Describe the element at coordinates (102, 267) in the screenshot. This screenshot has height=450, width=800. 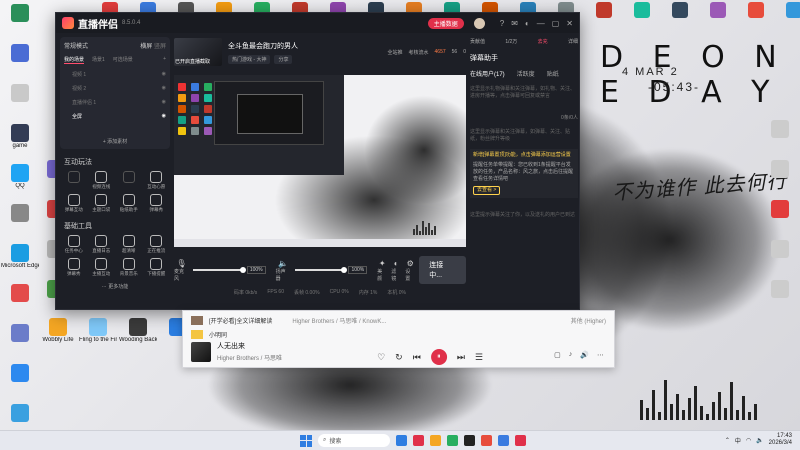
I see `tool-item: 主播互动` at that location.